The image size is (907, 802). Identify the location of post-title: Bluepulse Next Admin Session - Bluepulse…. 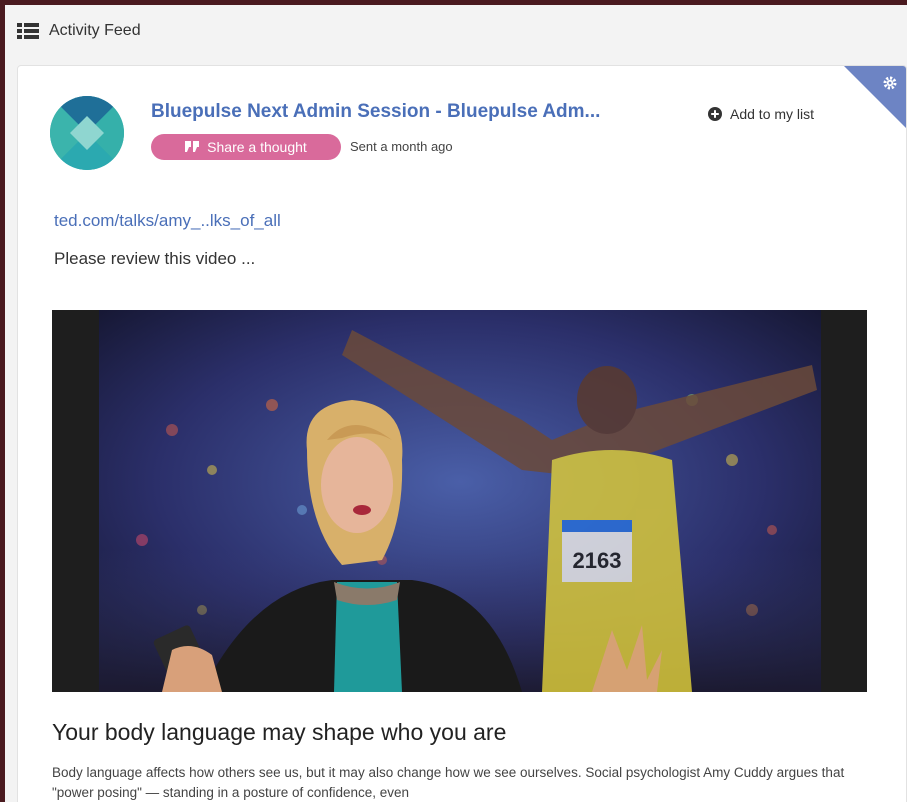
(411, 112).